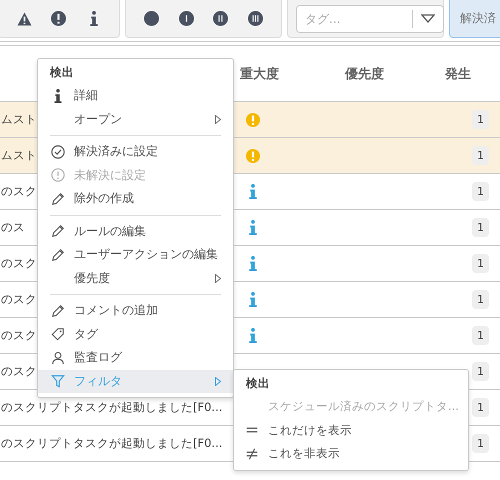 This screenshot has width=500, height=480. I want to click on table-cell: のス, so click(12, 227).